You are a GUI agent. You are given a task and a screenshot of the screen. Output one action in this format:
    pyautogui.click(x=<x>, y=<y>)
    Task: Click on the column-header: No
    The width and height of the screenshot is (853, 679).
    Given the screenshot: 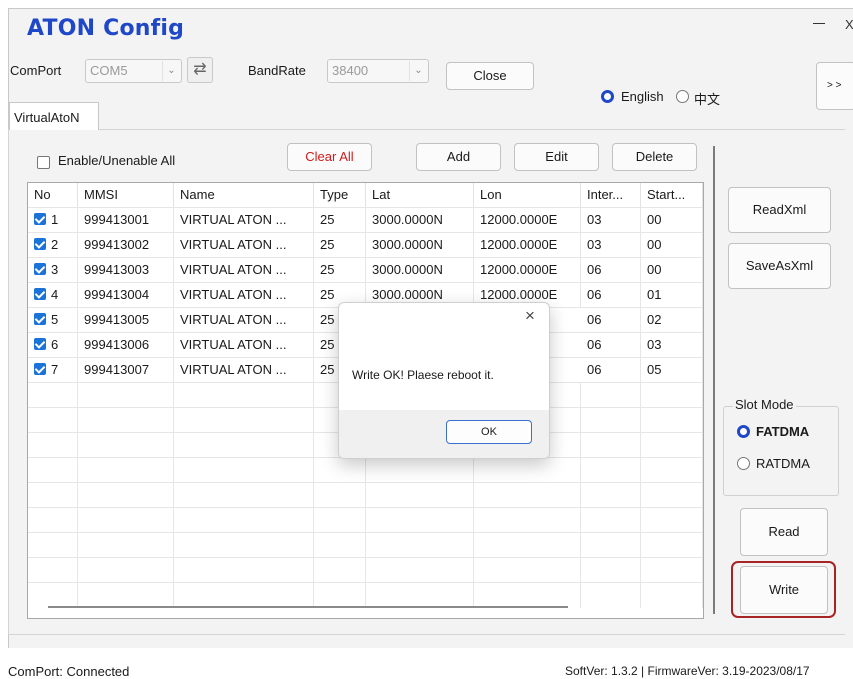 What is the action you would take?
    pyautogui.click(x=53, y=195)
    